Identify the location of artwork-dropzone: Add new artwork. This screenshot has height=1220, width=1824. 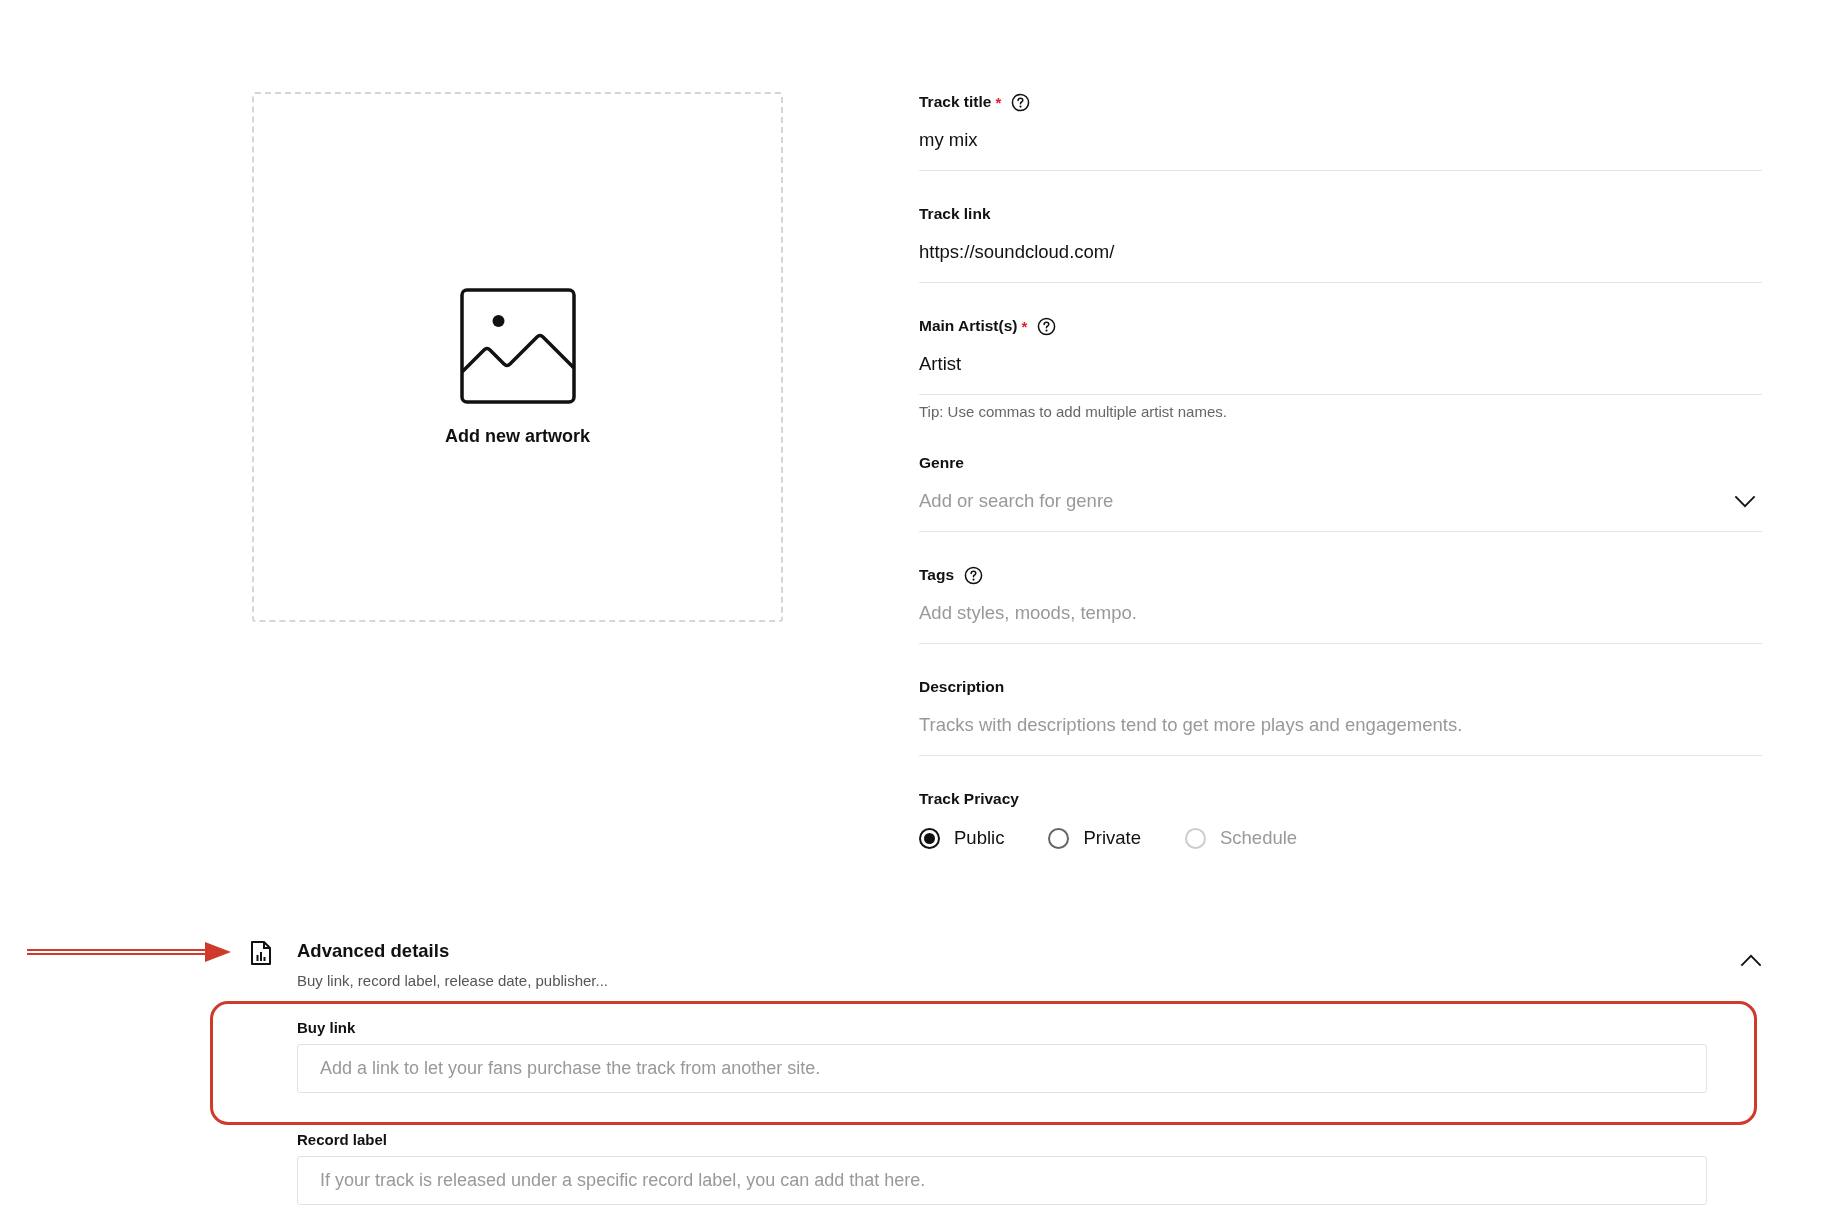
(517, 357).